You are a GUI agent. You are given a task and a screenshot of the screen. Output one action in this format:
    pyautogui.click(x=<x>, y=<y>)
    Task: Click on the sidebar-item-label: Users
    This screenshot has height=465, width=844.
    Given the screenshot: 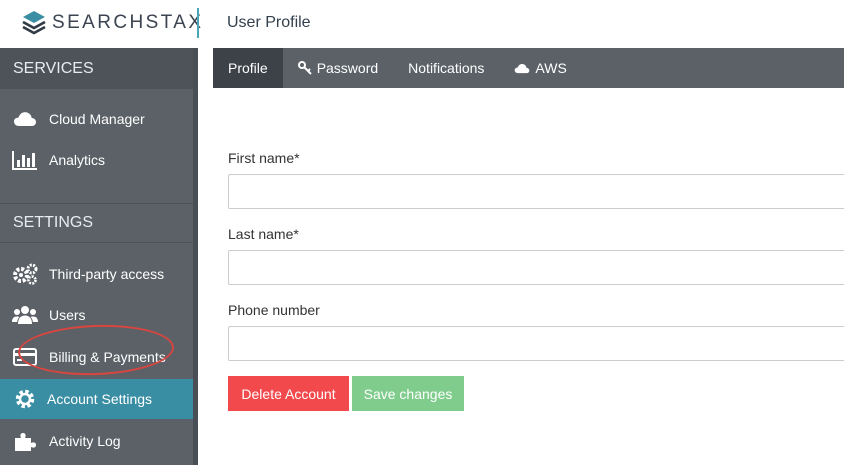 What is the action you would take?
    pyautogui.click(x=67, y=315)
    